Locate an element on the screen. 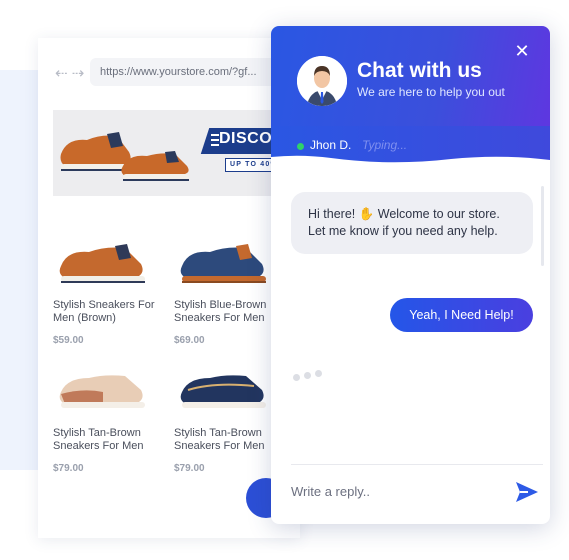 Image resolution: width=569 pixels, height=560 pixels. reply-input is located at coordinates (393, 491).